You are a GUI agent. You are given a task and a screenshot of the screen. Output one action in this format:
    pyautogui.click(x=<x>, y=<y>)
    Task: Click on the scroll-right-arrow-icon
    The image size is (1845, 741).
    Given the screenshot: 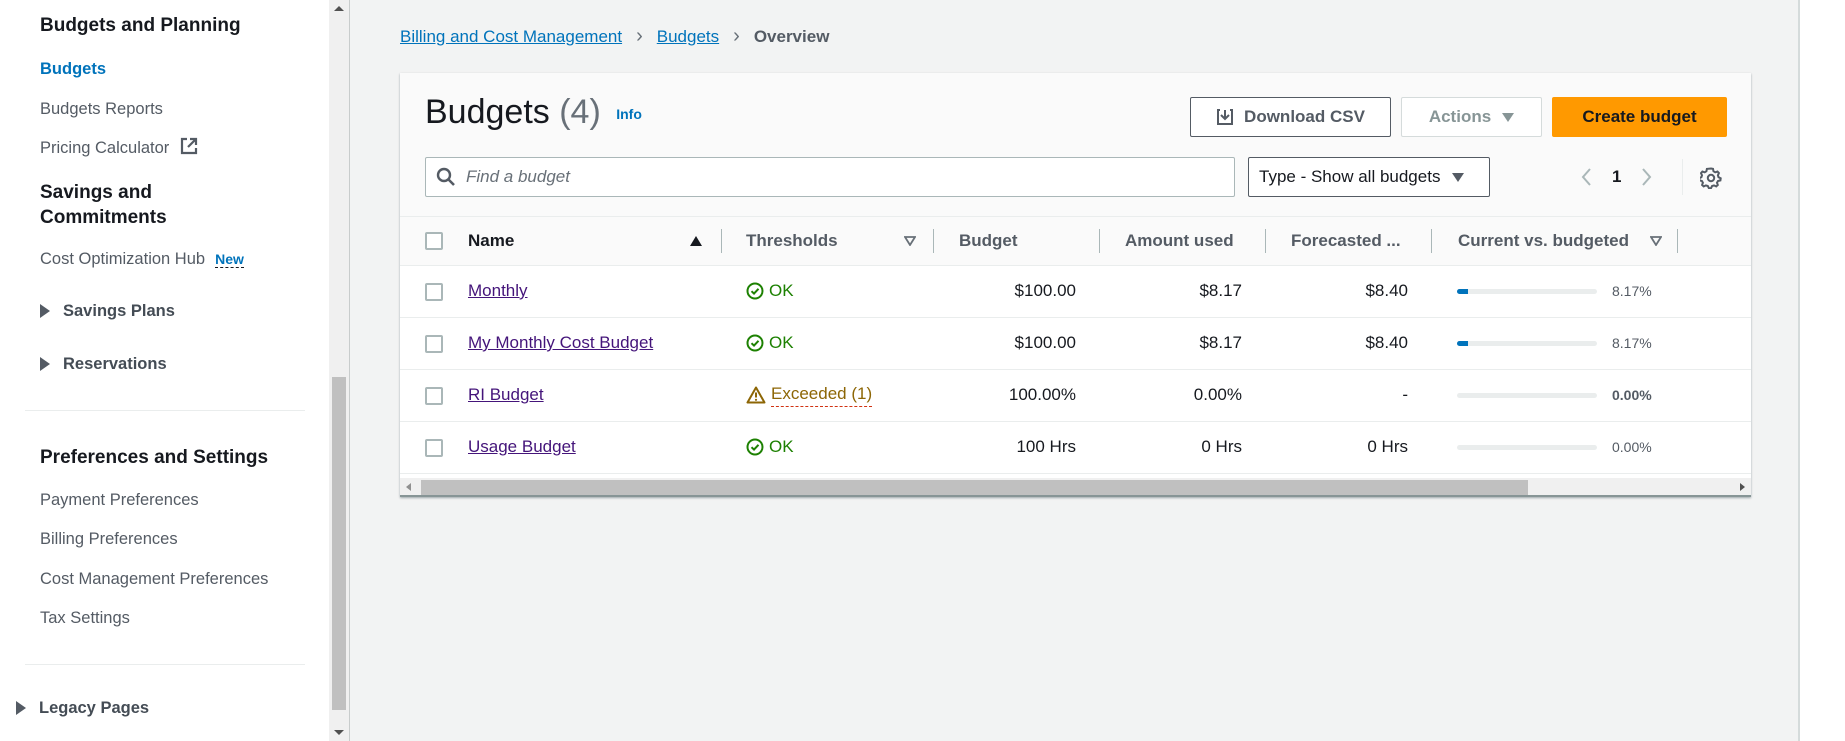 What is the action you would take?
    pyautogui.click(x=1742, y=487)
    